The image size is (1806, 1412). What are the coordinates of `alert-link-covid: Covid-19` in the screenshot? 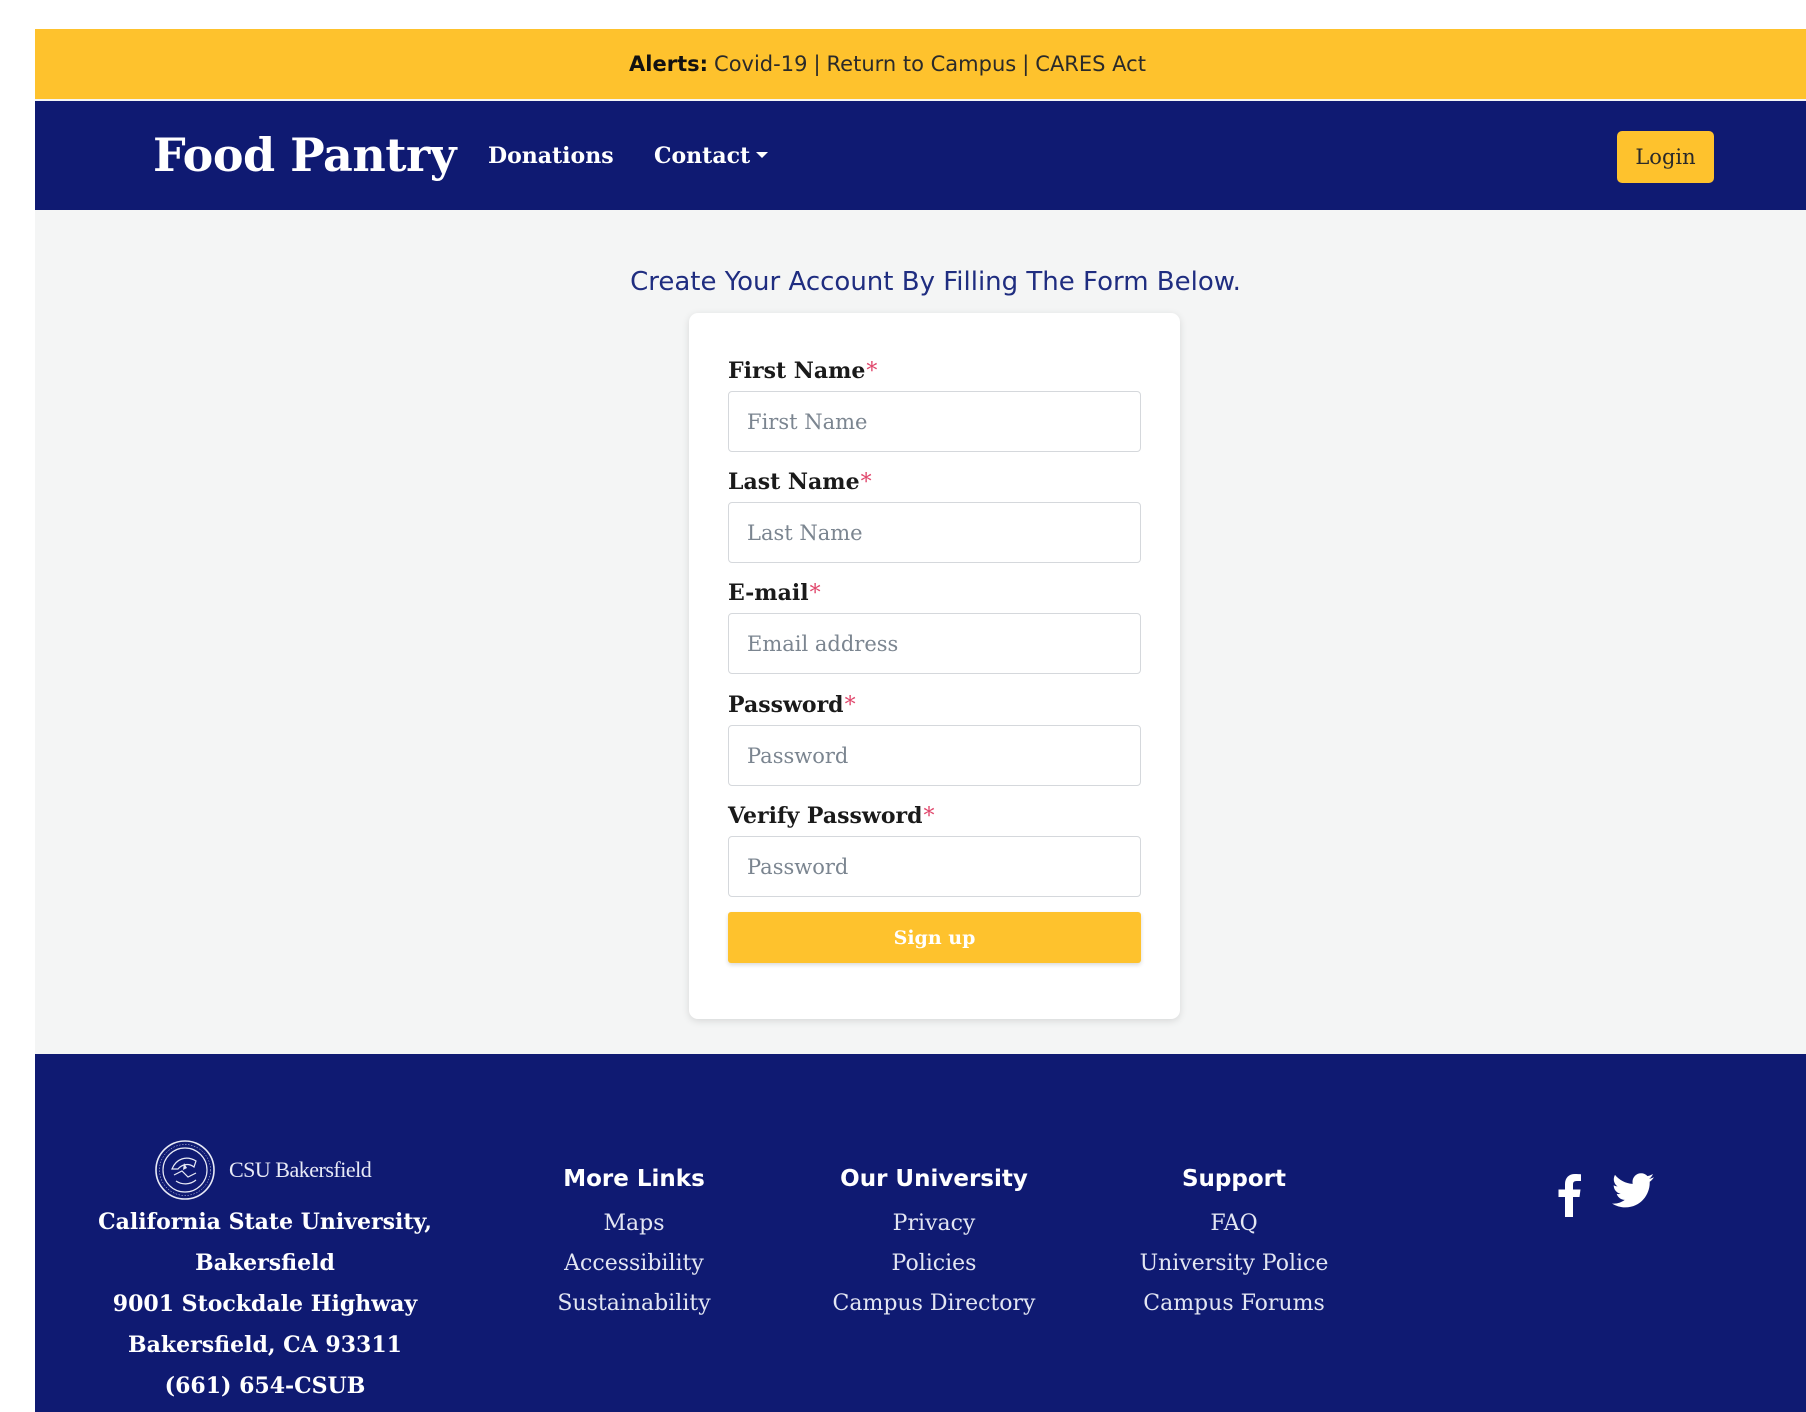 It's located at (760, 64).